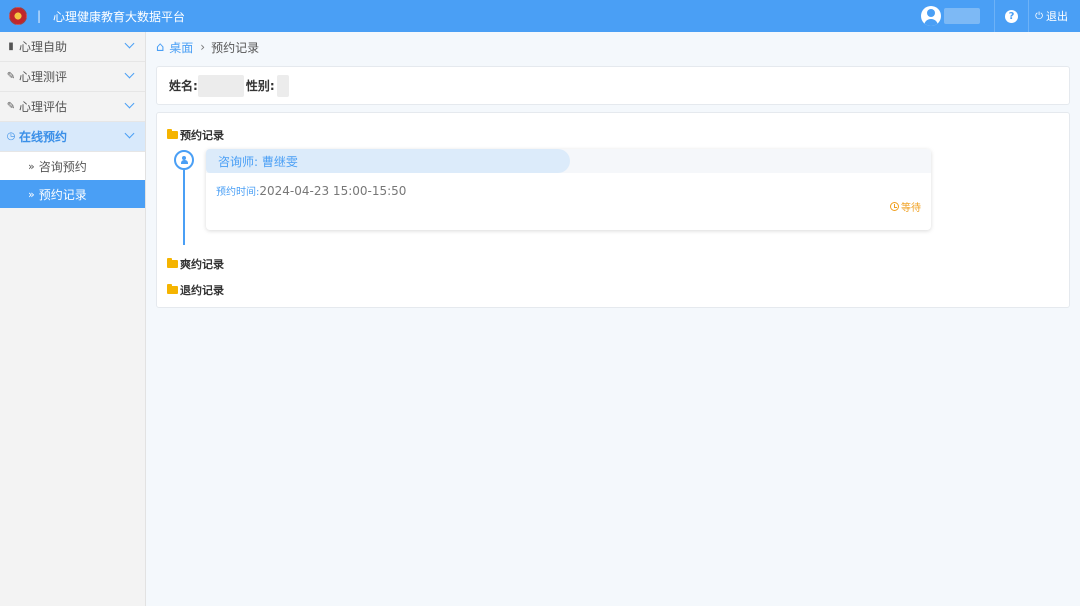 The height and width of the screenshot is (606, 1080). What do you see at coordinates (11, 136) in the screenshot?
I see `clock-icon: ◷` at bounding box center [11, 136].